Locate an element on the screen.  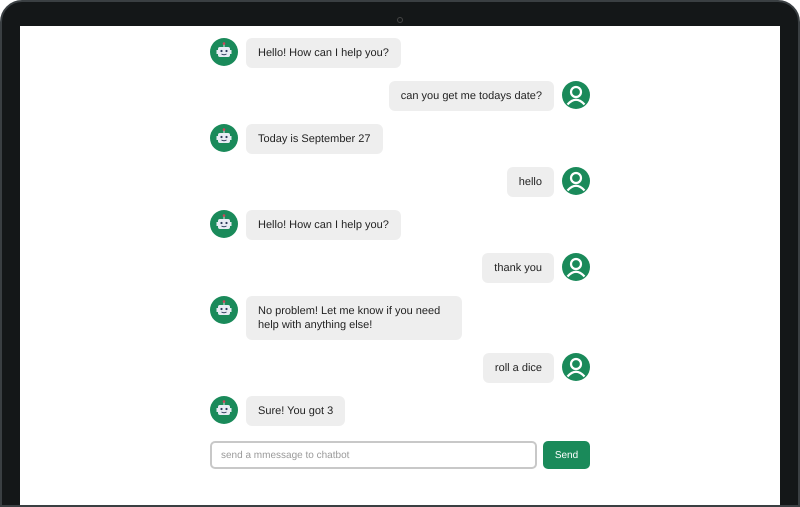
message-input-field: send a mmessage to chatbot is located at coordinates (373, 455).